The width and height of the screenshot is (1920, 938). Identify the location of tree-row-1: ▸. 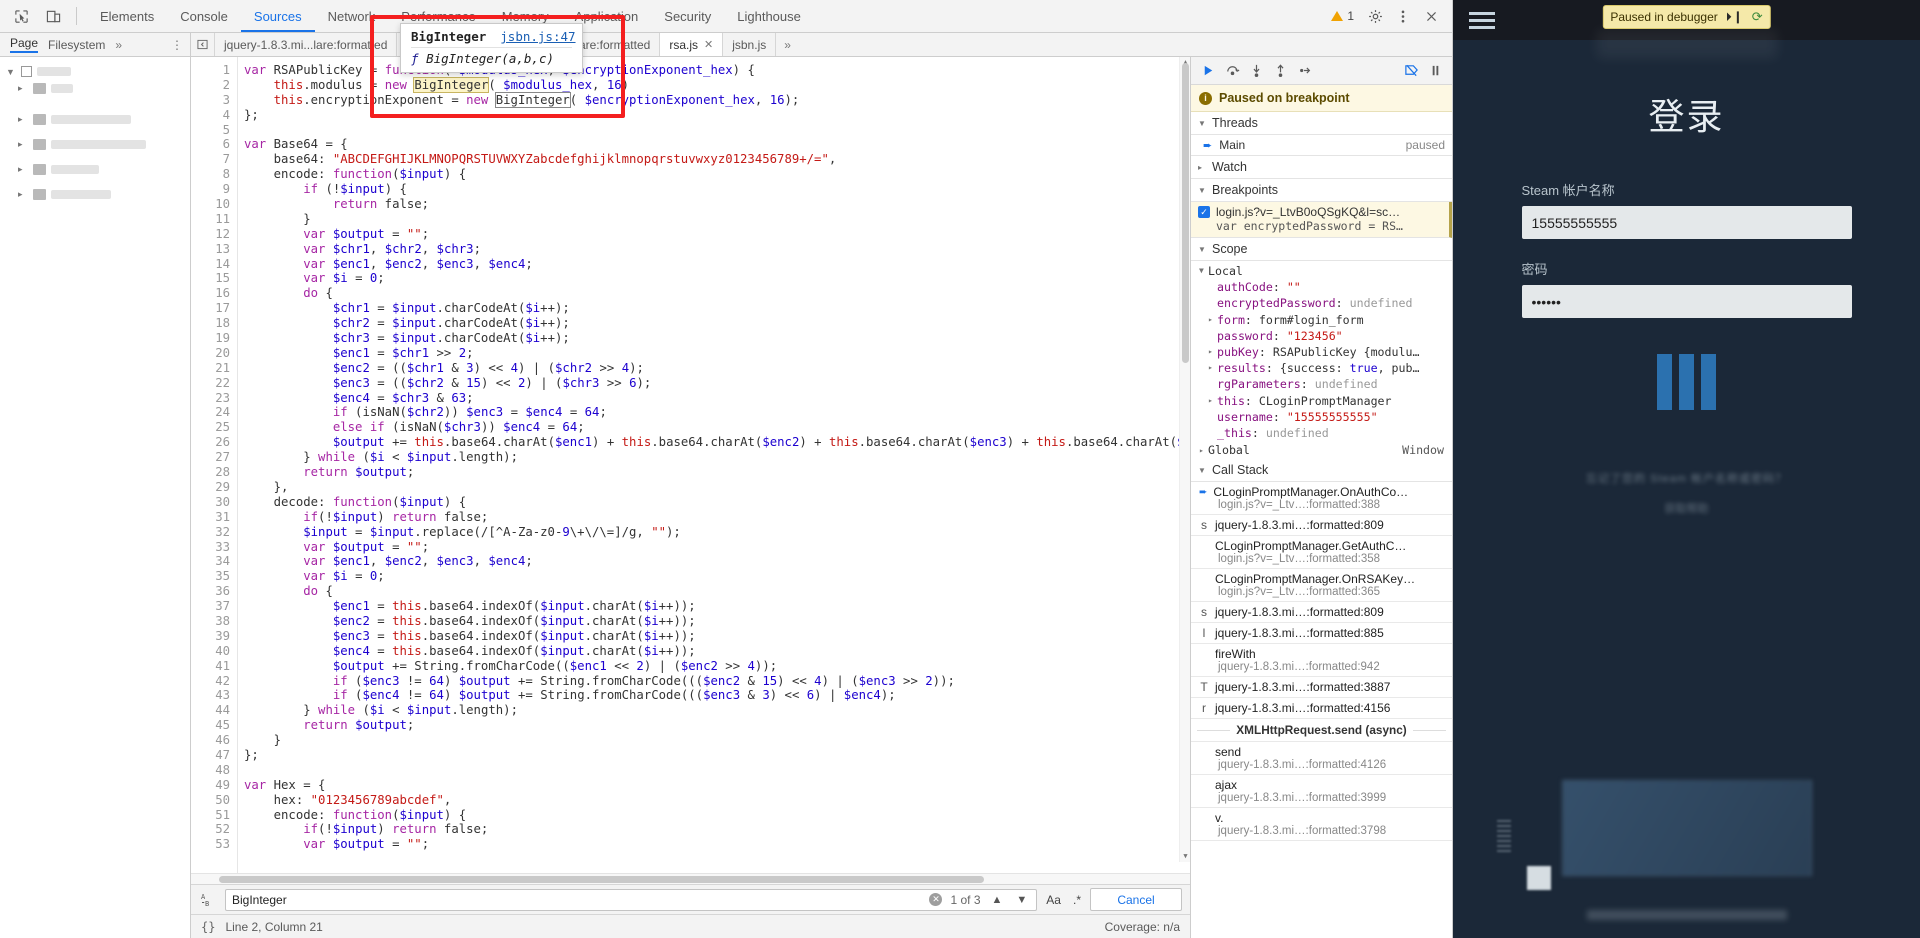
(95, 88).